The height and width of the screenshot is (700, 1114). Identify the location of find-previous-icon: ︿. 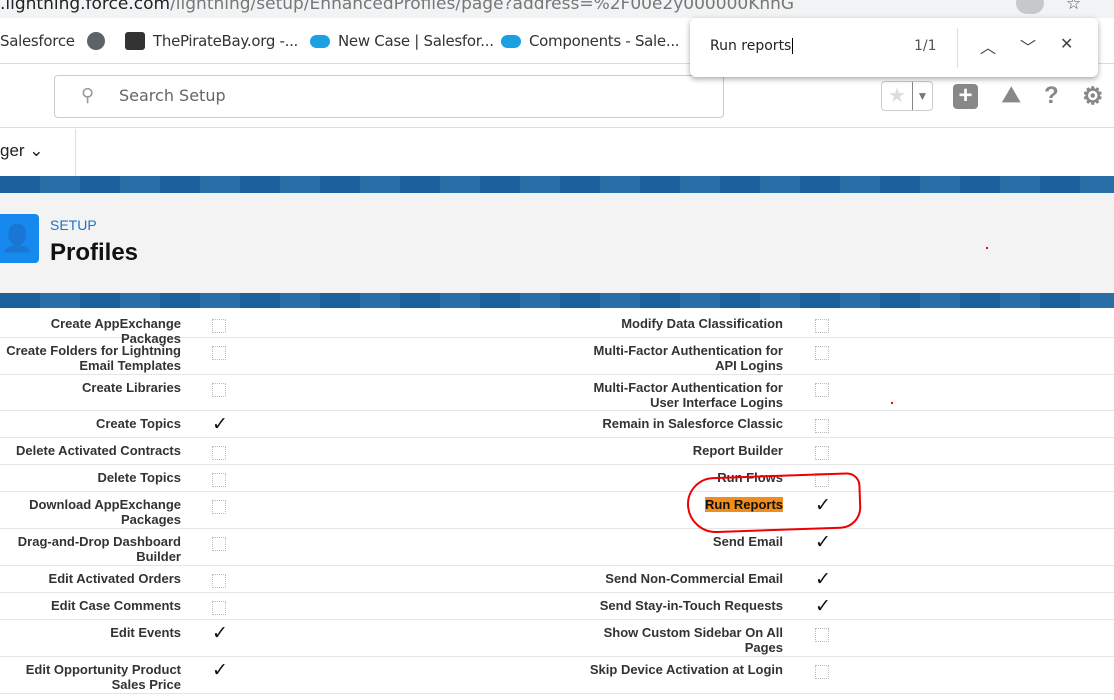
(988, 46).